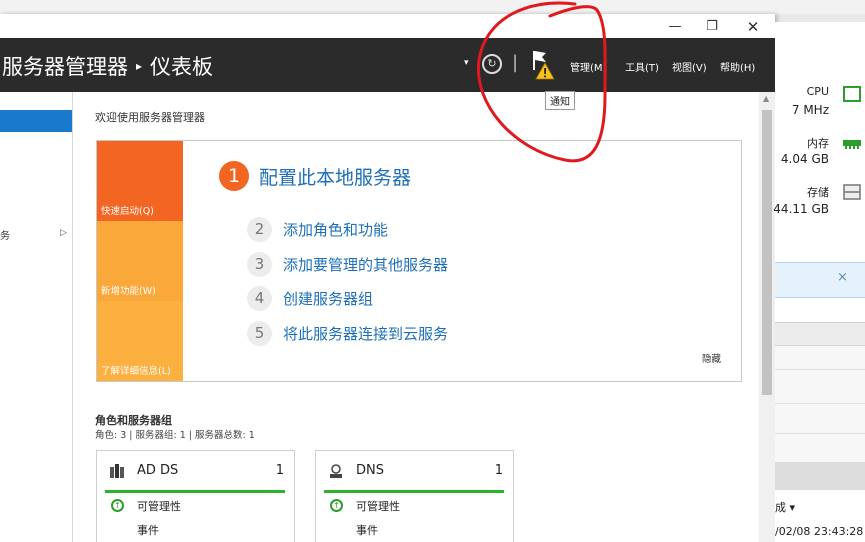 The image size is (865, 542). What do you see at coordinates (36, 121) in the screenshot?
I see `sidebar-item-dashboard` at bounding box center [36, 121].